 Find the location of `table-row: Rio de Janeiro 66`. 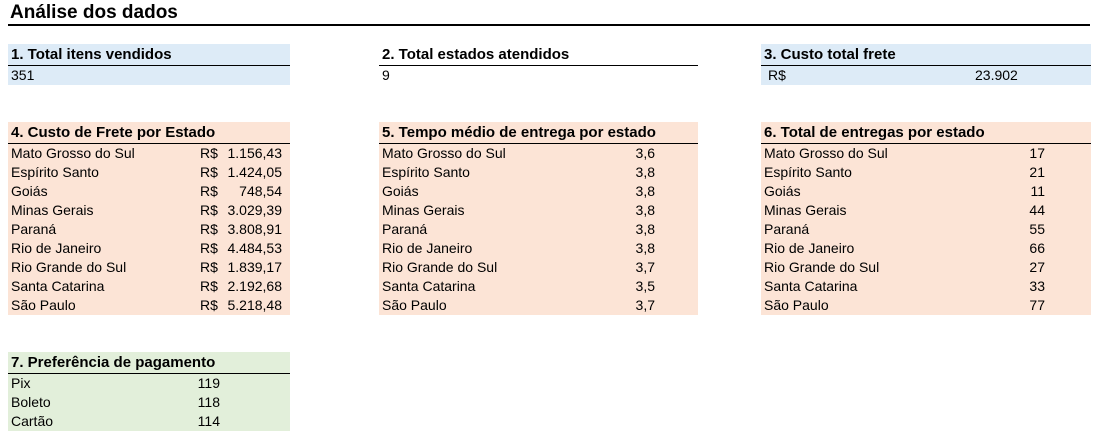

table-row: Rio de Janeiro 66 is located at coordinates (926, 248).